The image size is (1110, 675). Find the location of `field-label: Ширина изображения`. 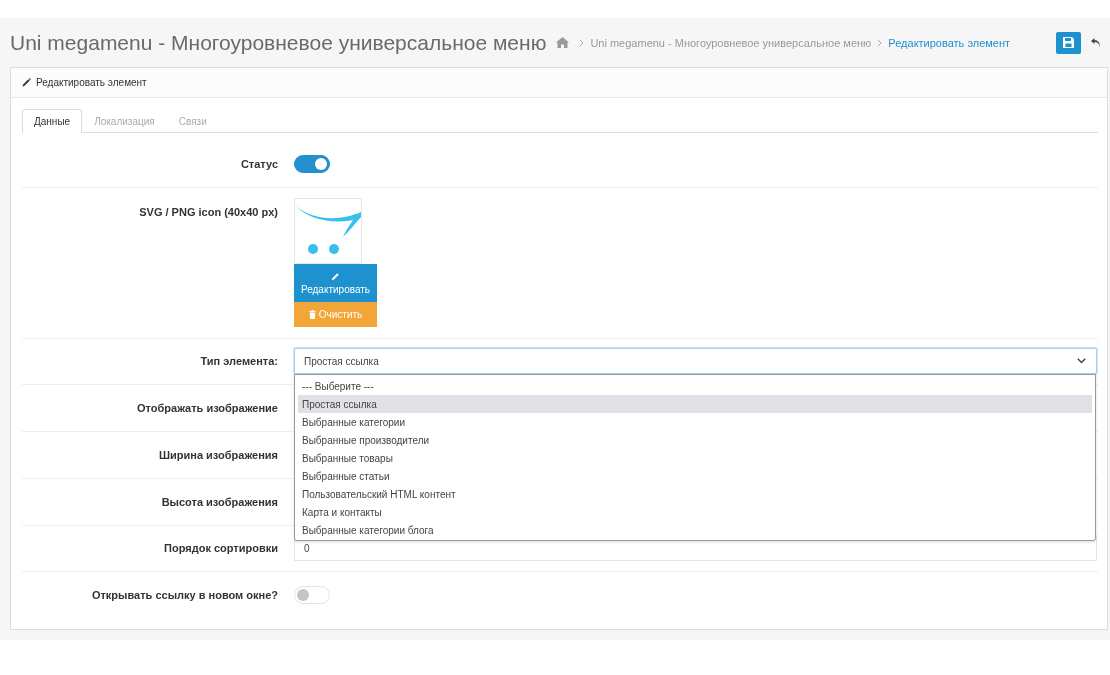

field-label: Ширина изображения is located at coordinates (217, 455).